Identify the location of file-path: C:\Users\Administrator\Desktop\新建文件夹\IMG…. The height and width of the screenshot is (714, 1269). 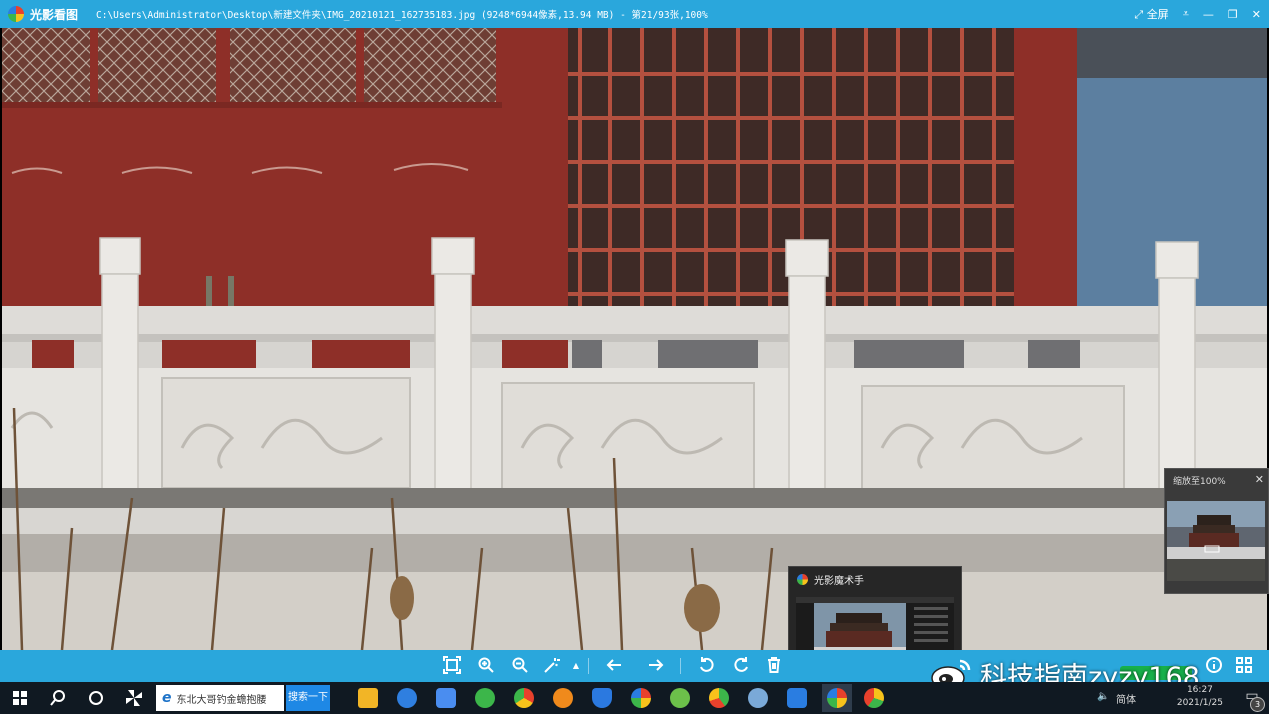
(402, 15).